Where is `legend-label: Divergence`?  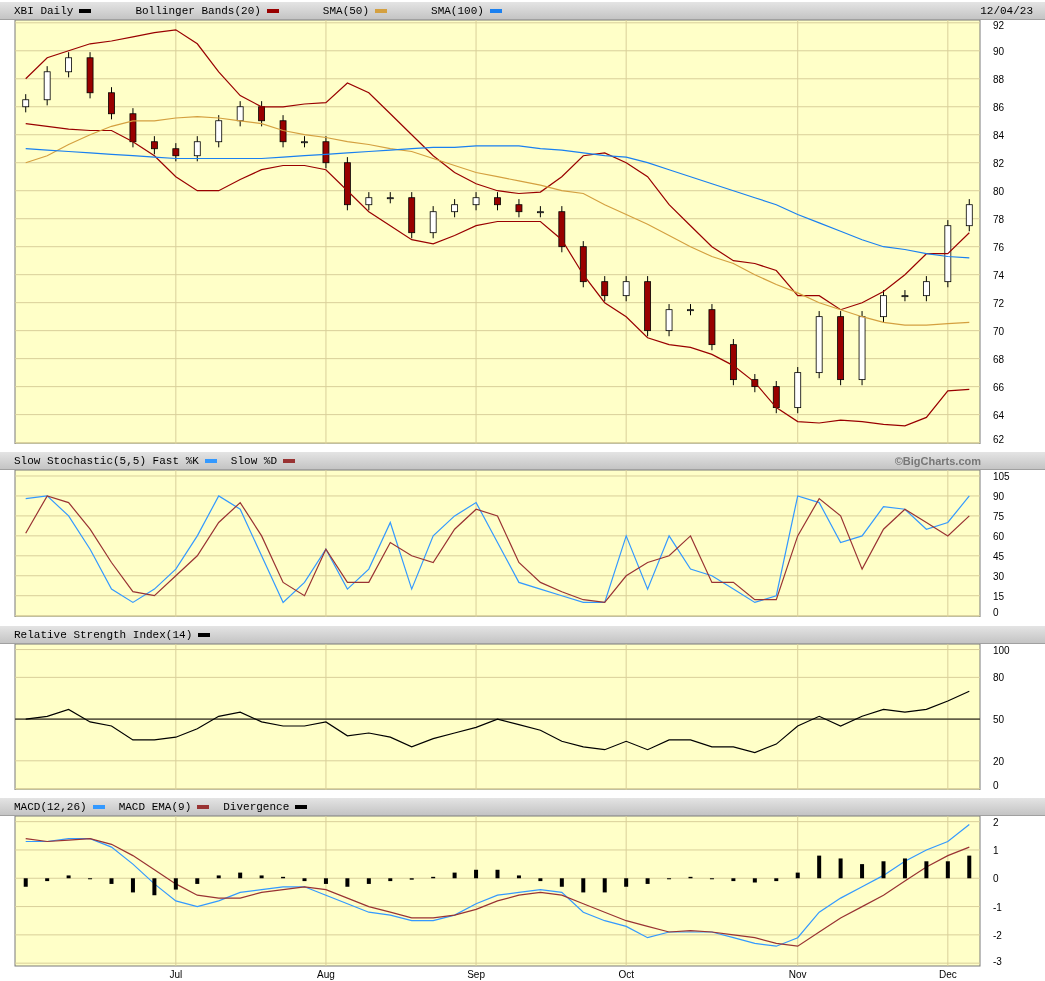 legend-label: Divergence is located at coordinates (256, 806).